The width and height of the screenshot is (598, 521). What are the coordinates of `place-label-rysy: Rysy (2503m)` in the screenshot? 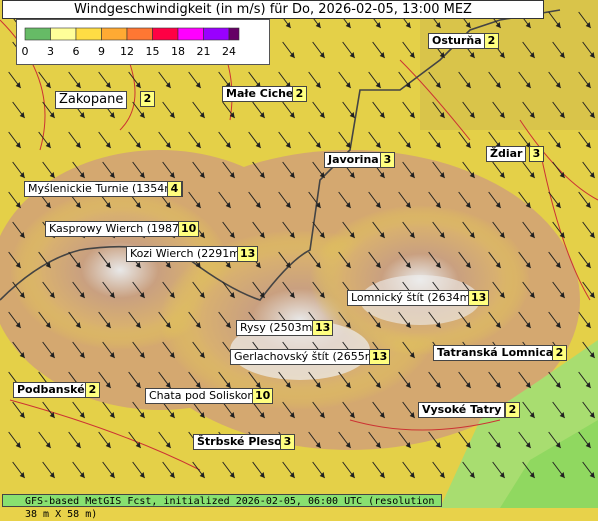 It's located at (278, 328).